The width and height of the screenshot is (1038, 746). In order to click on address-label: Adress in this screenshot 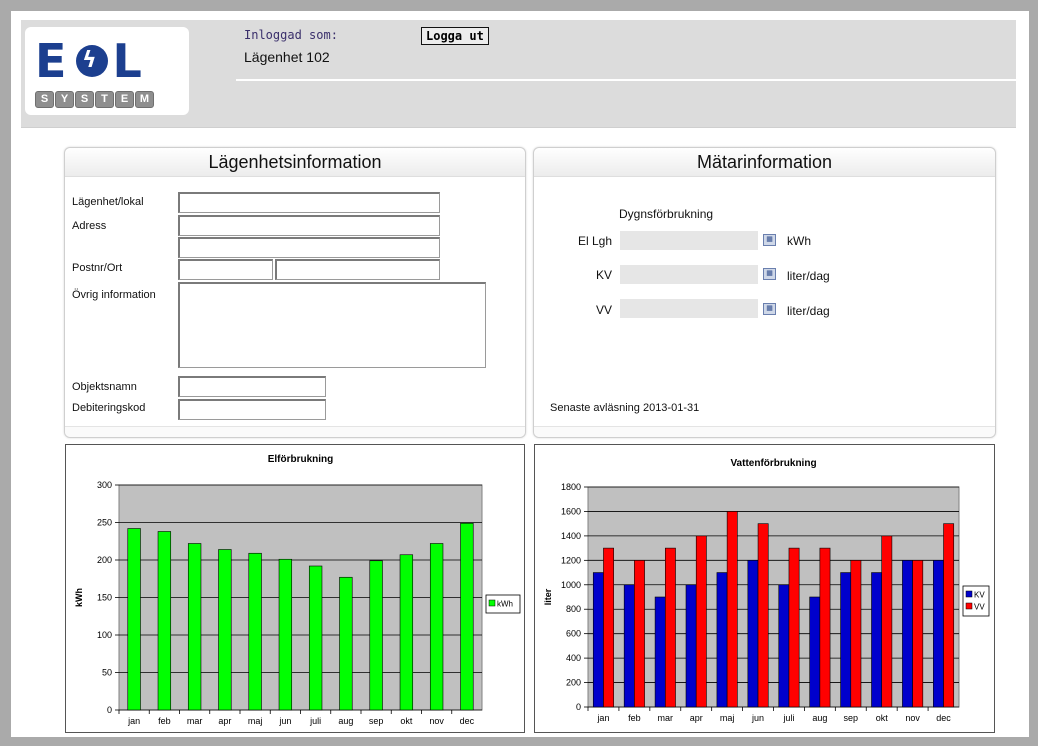, I will do `click(89, 226)`.